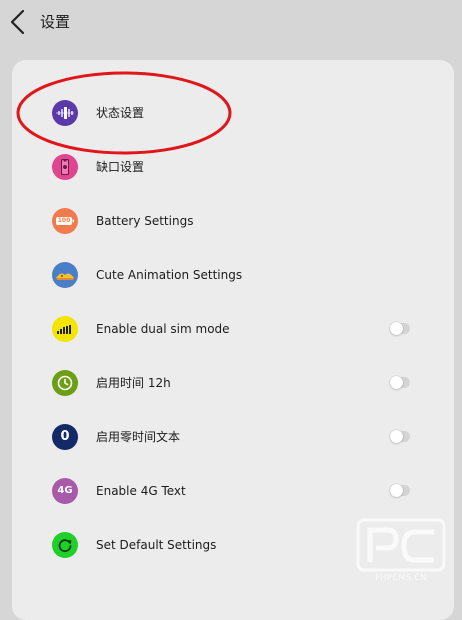 The height and width of the screenshot is (620, 462). I want to click on settings-item-zero-time-text: 0 启用零时间文本, so click(233, 437).